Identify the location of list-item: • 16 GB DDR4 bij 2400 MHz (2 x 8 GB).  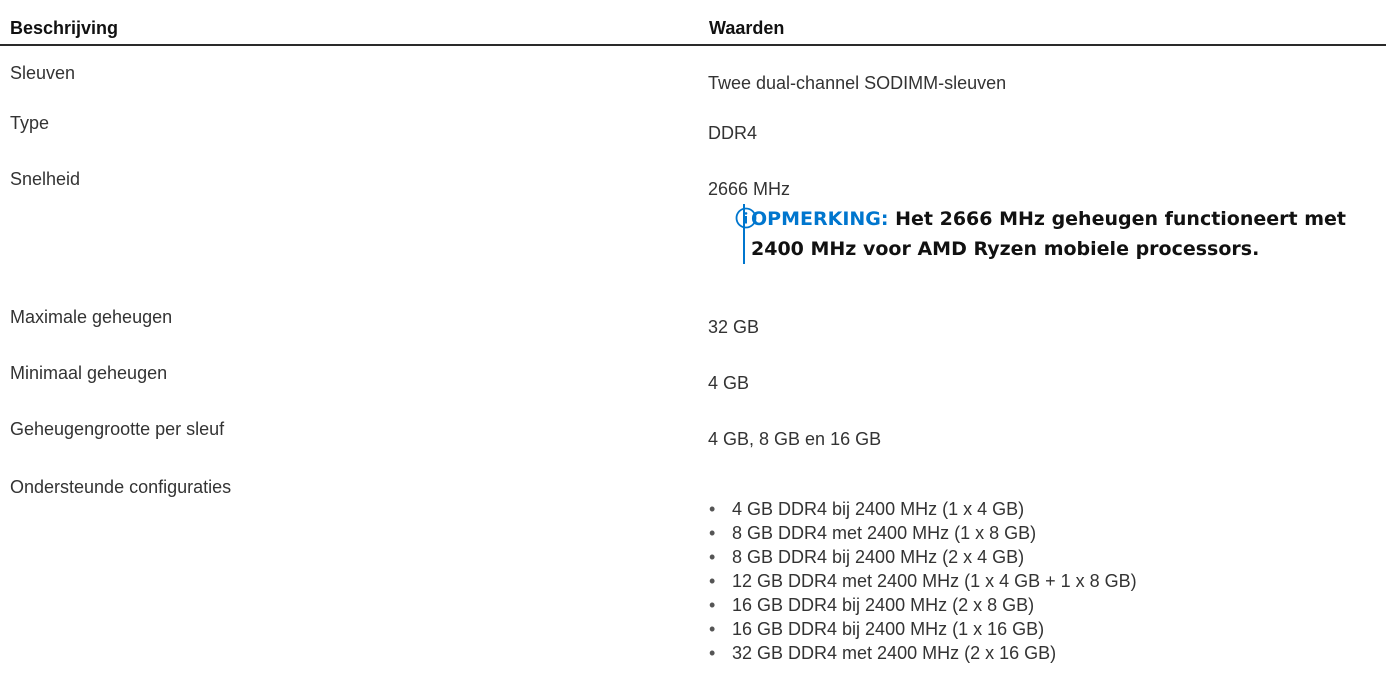
(922, 606).